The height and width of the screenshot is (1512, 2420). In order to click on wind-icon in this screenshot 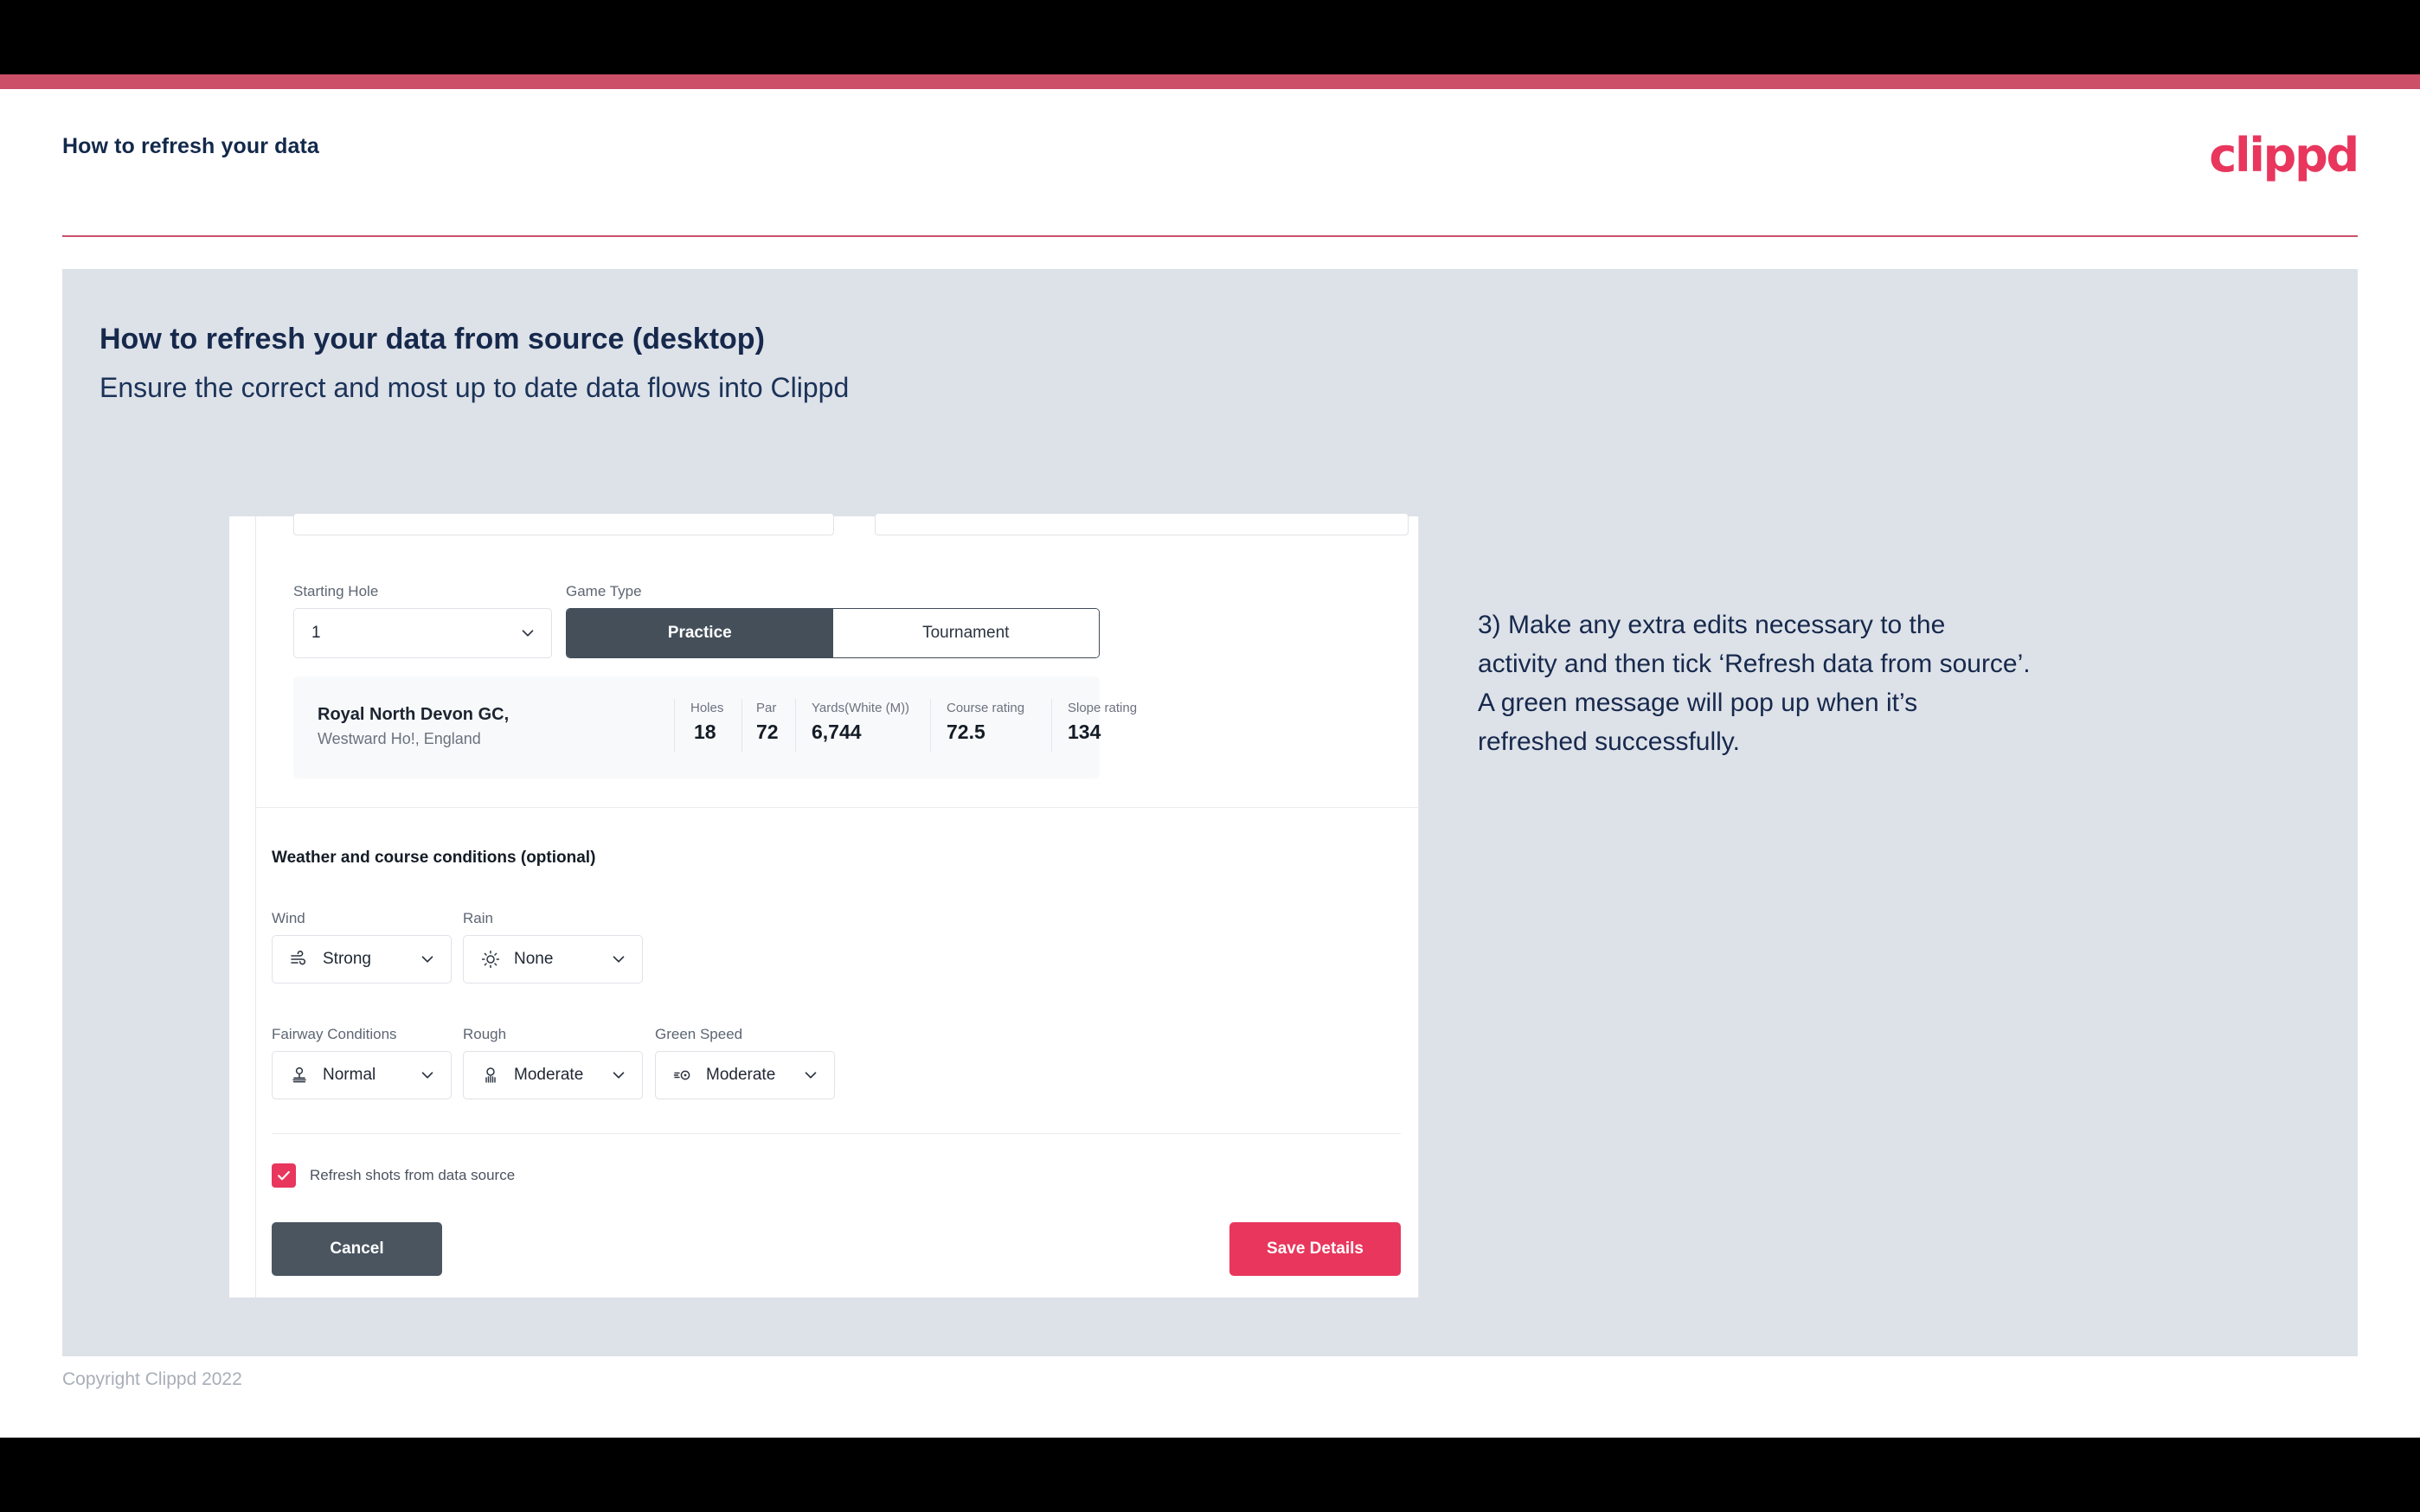, I will do `click(299, 959)`.